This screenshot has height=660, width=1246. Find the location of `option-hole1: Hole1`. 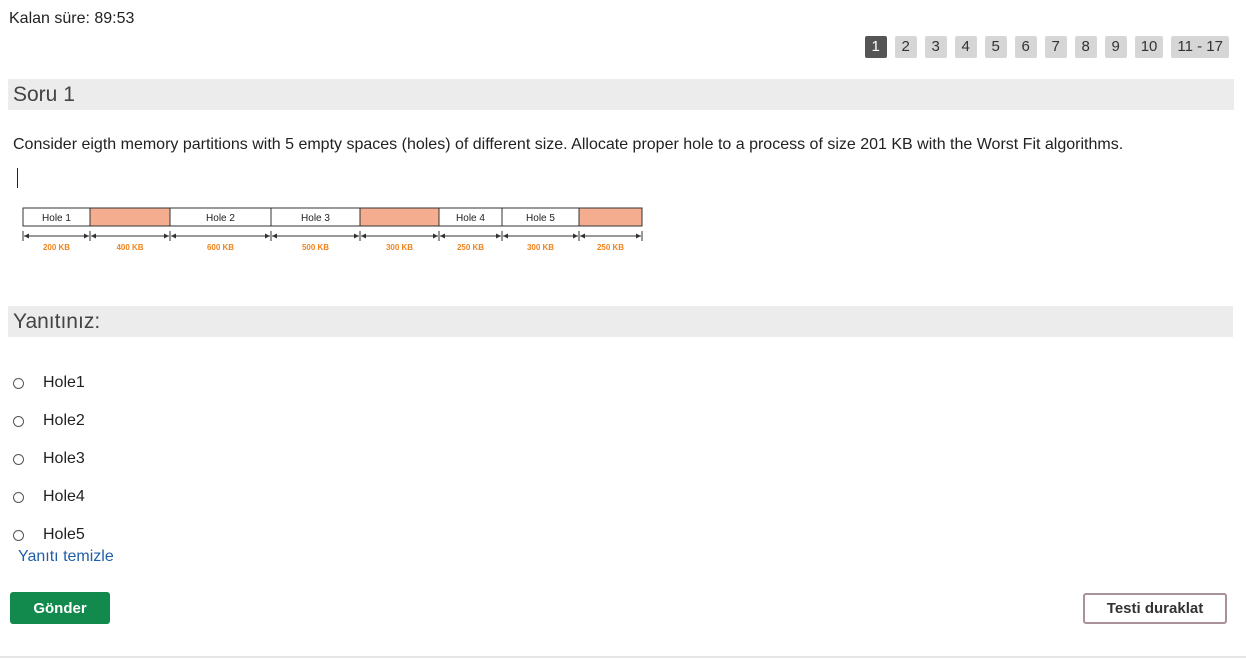

option-hole1: Hole1 is located at coordinates (49, 383).